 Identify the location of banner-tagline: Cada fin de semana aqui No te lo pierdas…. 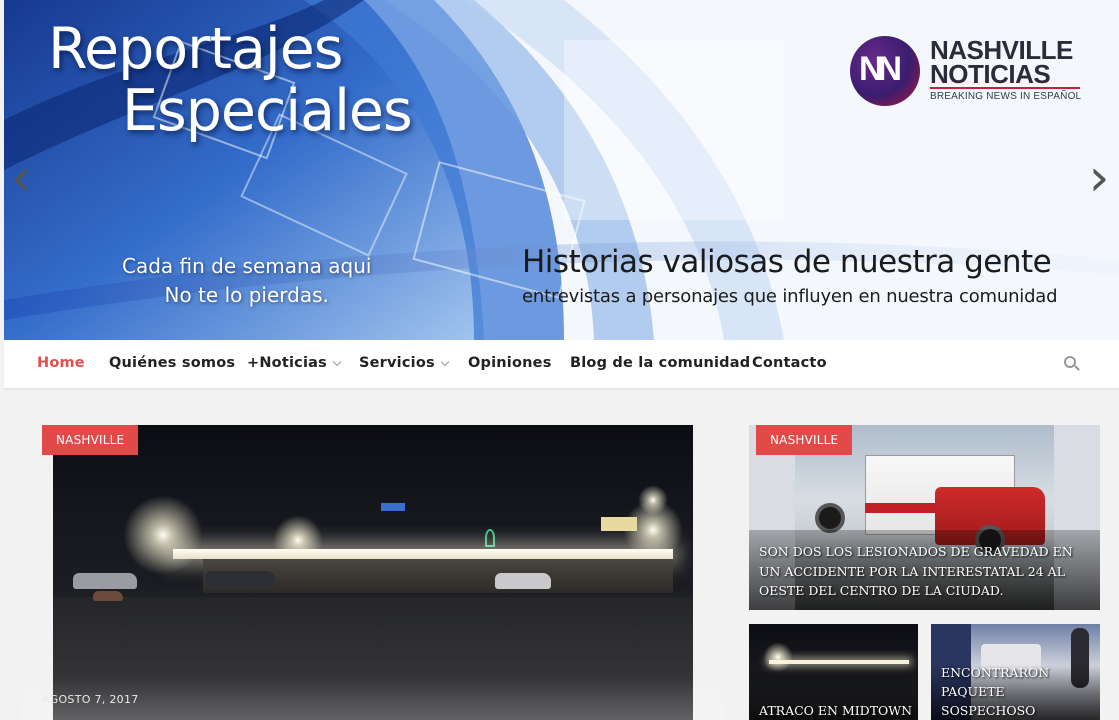
(246, 281).